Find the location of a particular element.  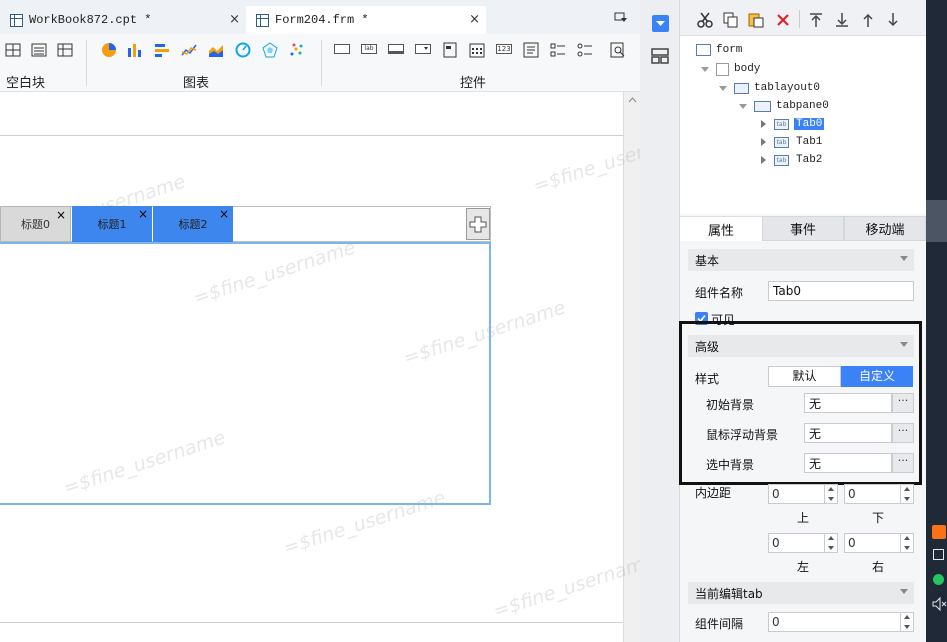

label-icon: lab is located at coordinates (369, 49).